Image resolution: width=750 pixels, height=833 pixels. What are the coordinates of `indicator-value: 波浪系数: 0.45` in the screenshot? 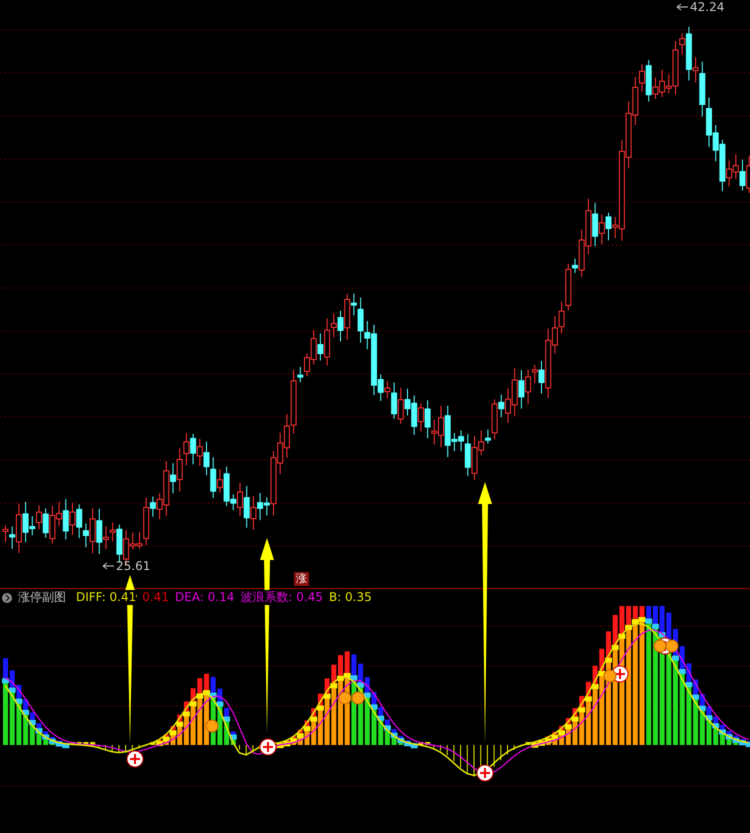 It's located at (281, 597).